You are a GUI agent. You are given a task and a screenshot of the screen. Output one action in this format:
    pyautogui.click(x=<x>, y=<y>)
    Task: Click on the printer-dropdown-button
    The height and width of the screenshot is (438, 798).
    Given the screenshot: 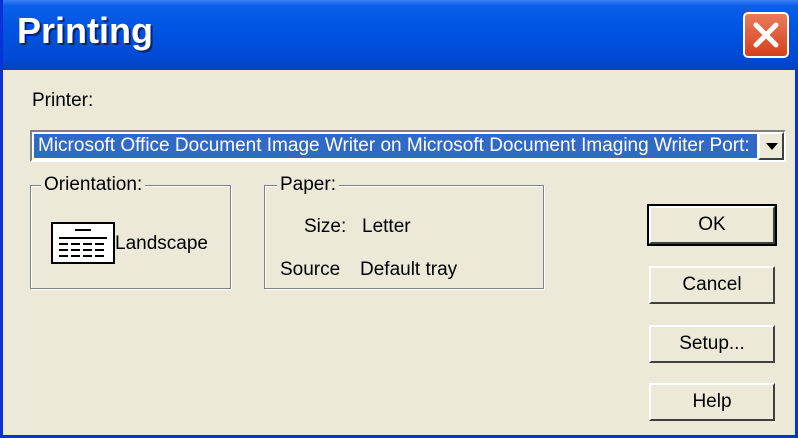 What is the action you would take?
    pyautogui.click(x=771, y=146)
    